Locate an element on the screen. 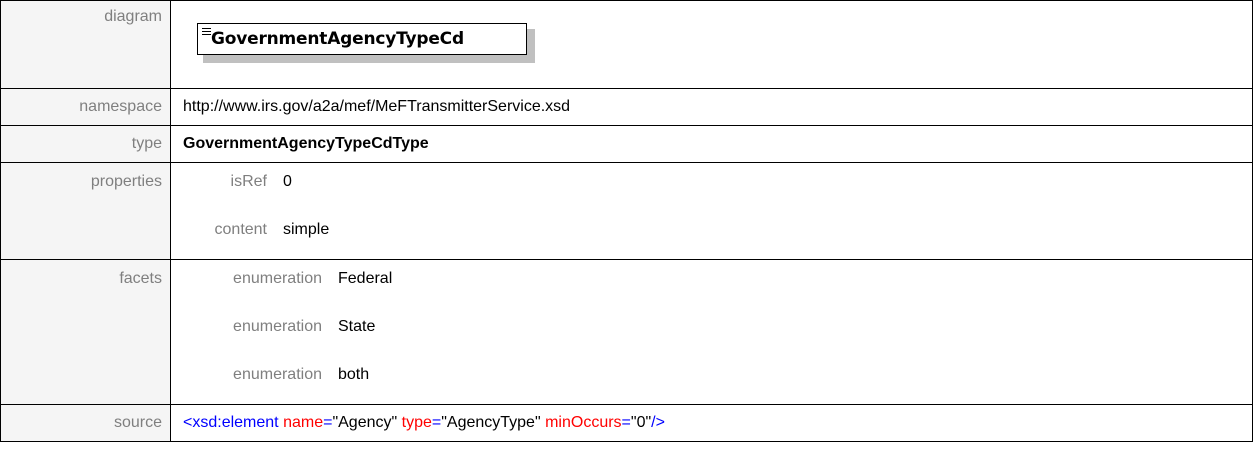 The image size is (1255, 475). xml-attr-name: name is located at coordinates (303, 422).